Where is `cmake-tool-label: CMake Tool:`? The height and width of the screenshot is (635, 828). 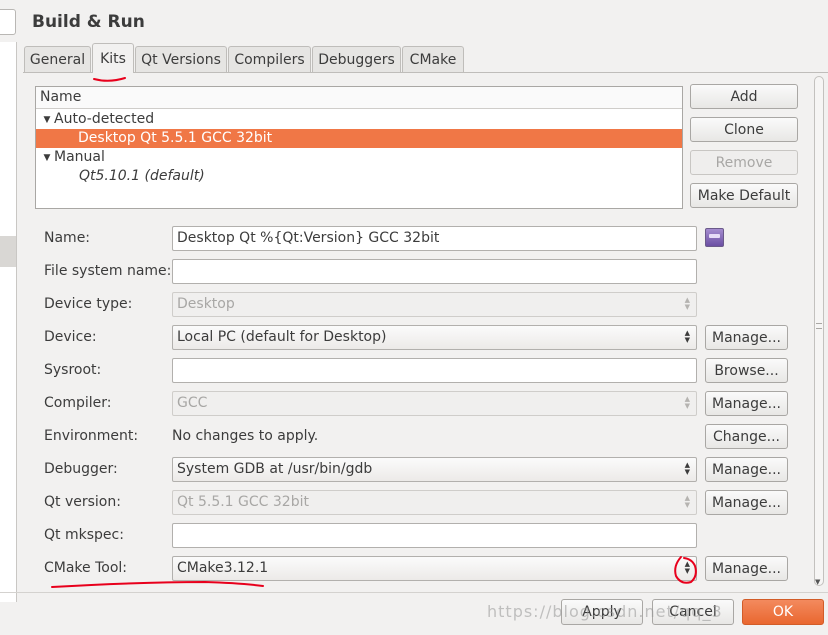 cmake-tool-label: CMake Tool: is located at coordinates (86, 568).